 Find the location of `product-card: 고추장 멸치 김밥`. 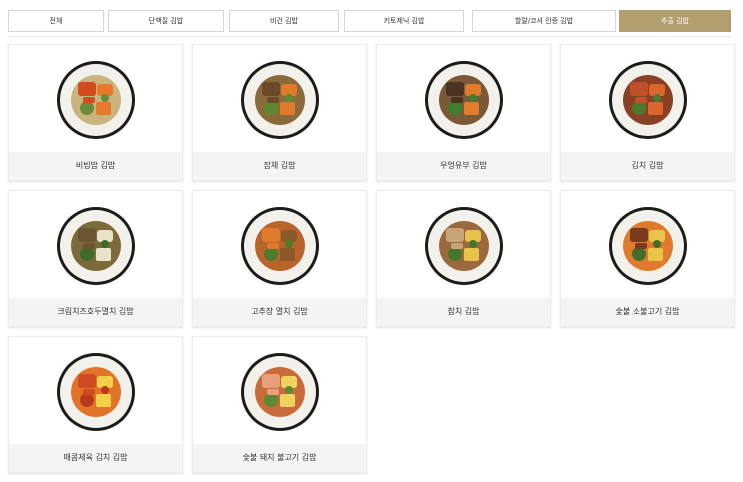

product-card: 고추장 멸치 김밥 is located at coordinates (279, 258).